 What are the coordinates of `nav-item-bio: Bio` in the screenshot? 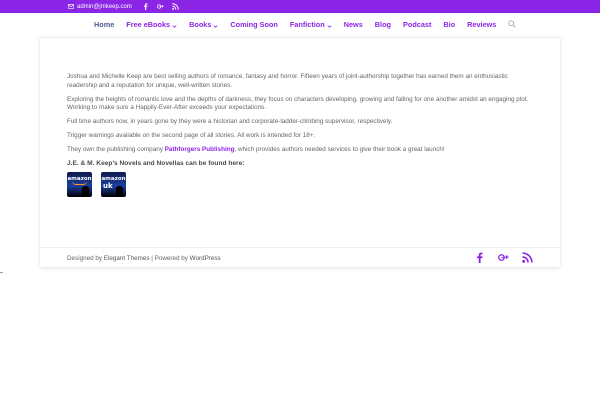 It's located at (449, 24).